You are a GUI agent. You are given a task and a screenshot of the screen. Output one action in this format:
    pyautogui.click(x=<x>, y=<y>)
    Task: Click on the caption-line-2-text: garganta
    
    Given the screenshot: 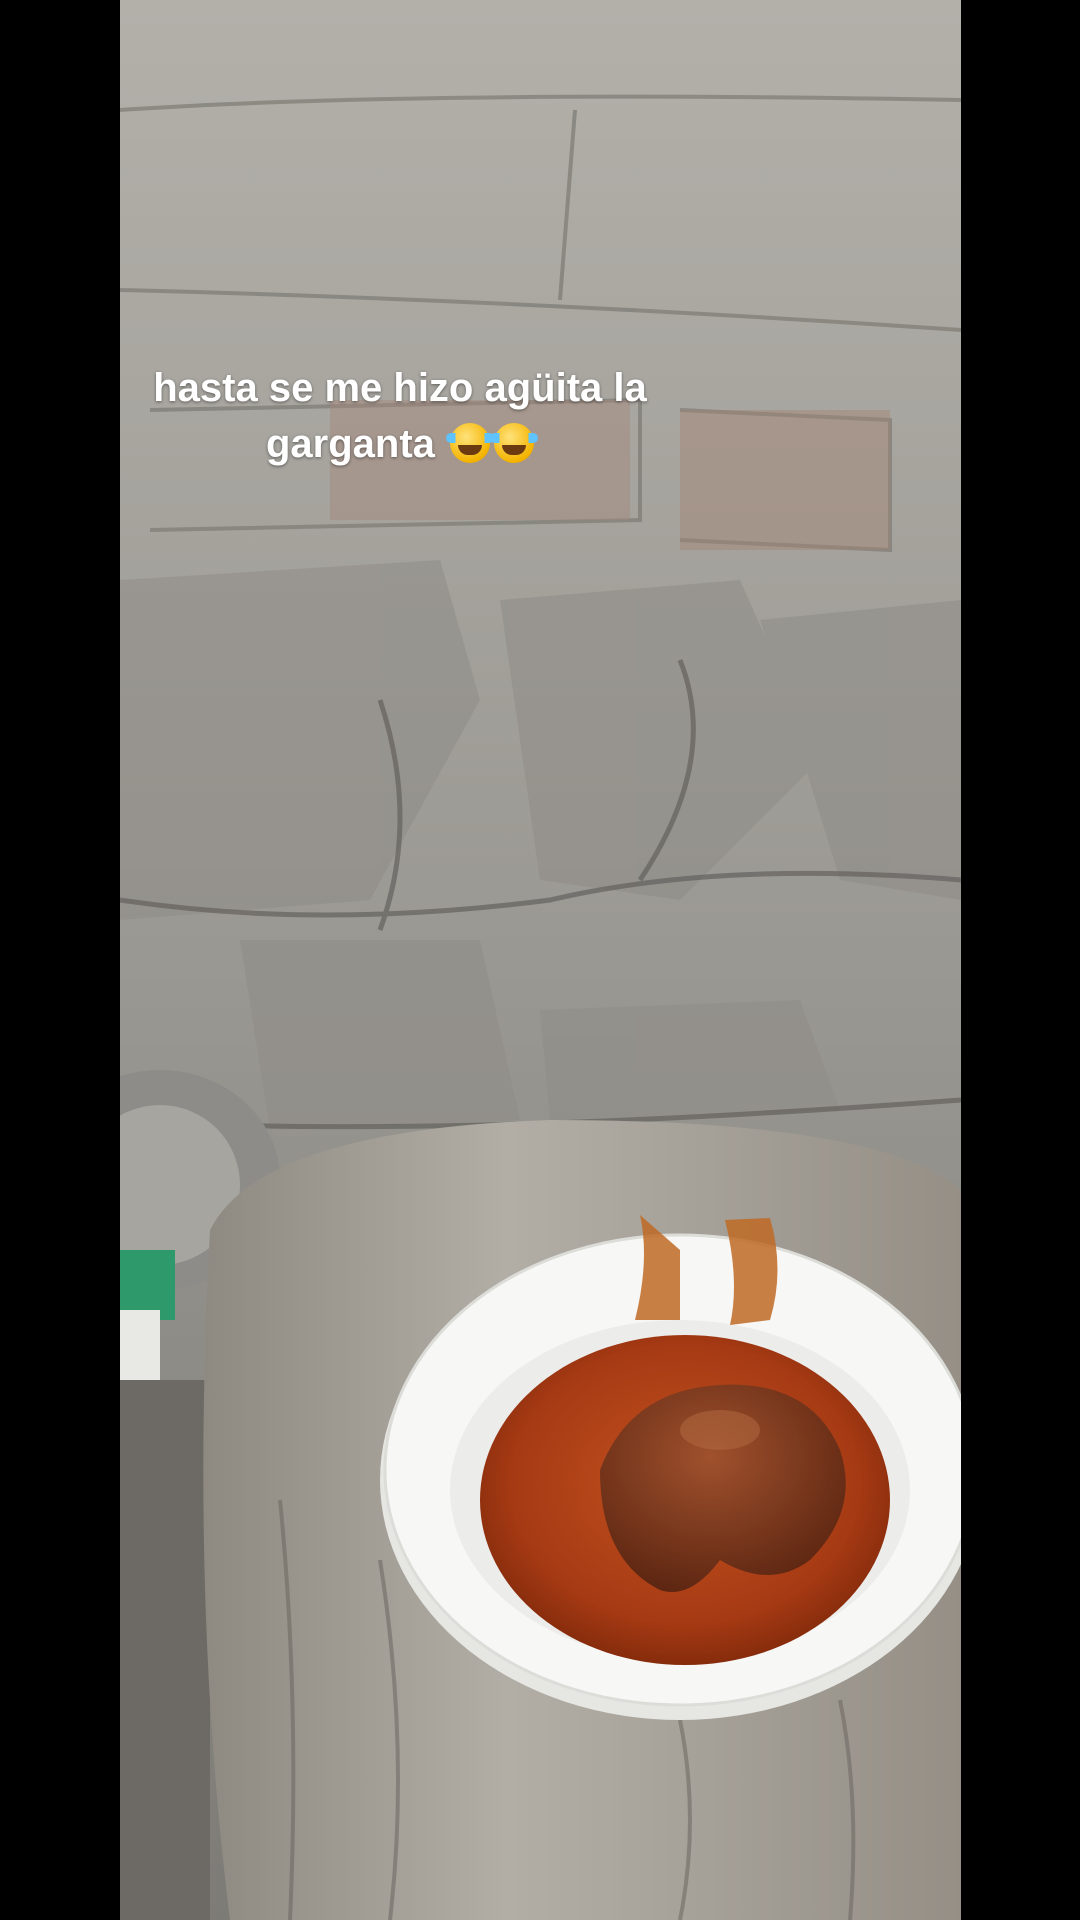 What is the action you would take?
    pyautogui.click(x=350, y=444)
    